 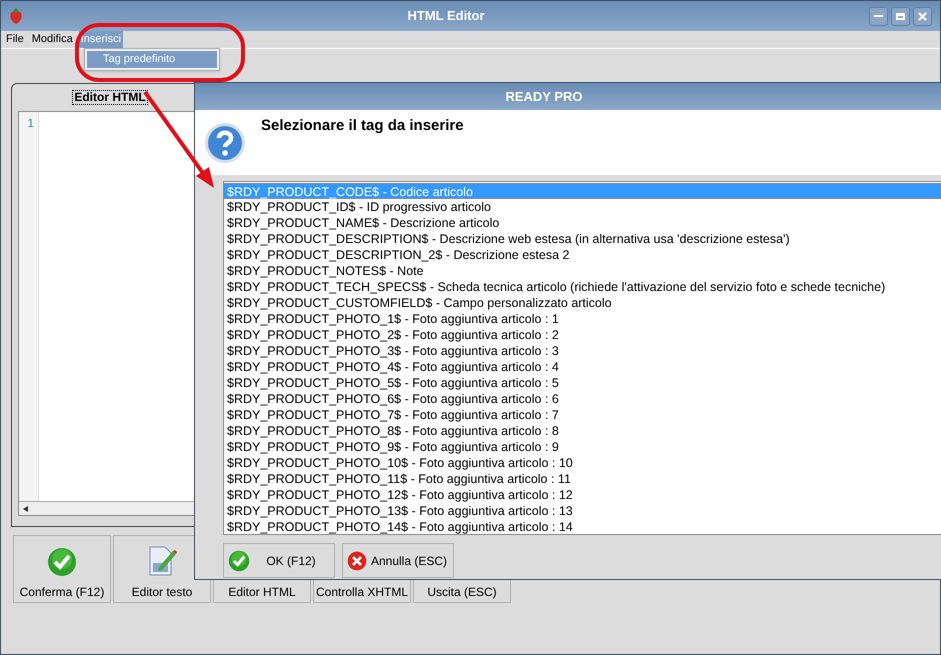 I want to click on scroll-left-icon, so click(x=25, y=509).